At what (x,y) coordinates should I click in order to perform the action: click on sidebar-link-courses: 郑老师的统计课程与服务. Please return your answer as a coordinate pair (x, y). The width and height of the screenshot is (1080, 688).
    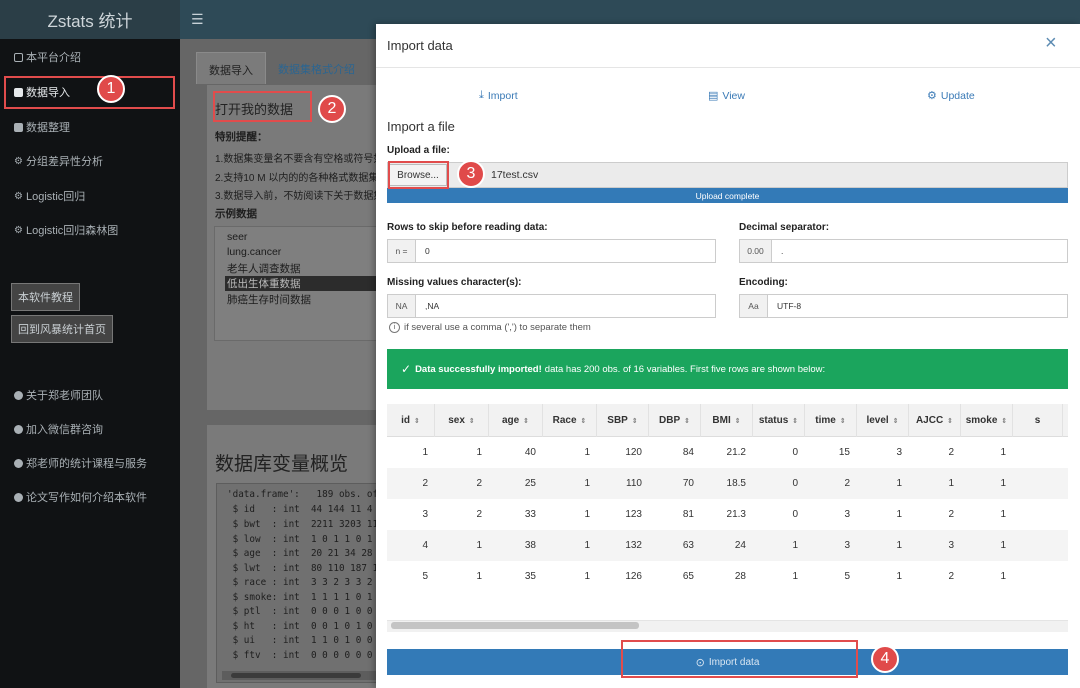
    Looking at the image, I should click on (80, 463).